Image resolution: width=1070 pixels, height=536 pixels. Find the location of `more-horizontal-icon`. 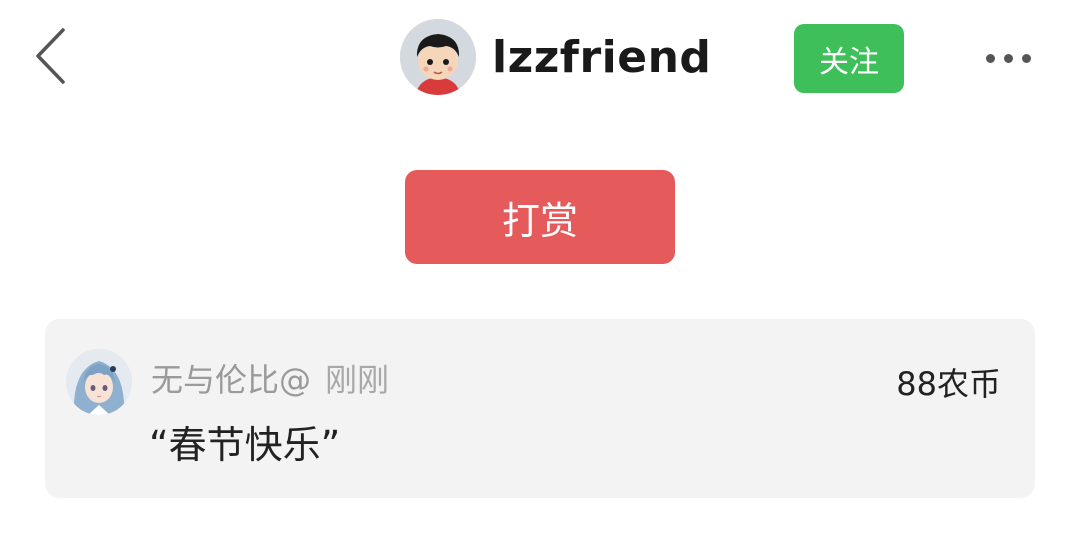

more-horizontal-icon is located at coordinates (990, 58).